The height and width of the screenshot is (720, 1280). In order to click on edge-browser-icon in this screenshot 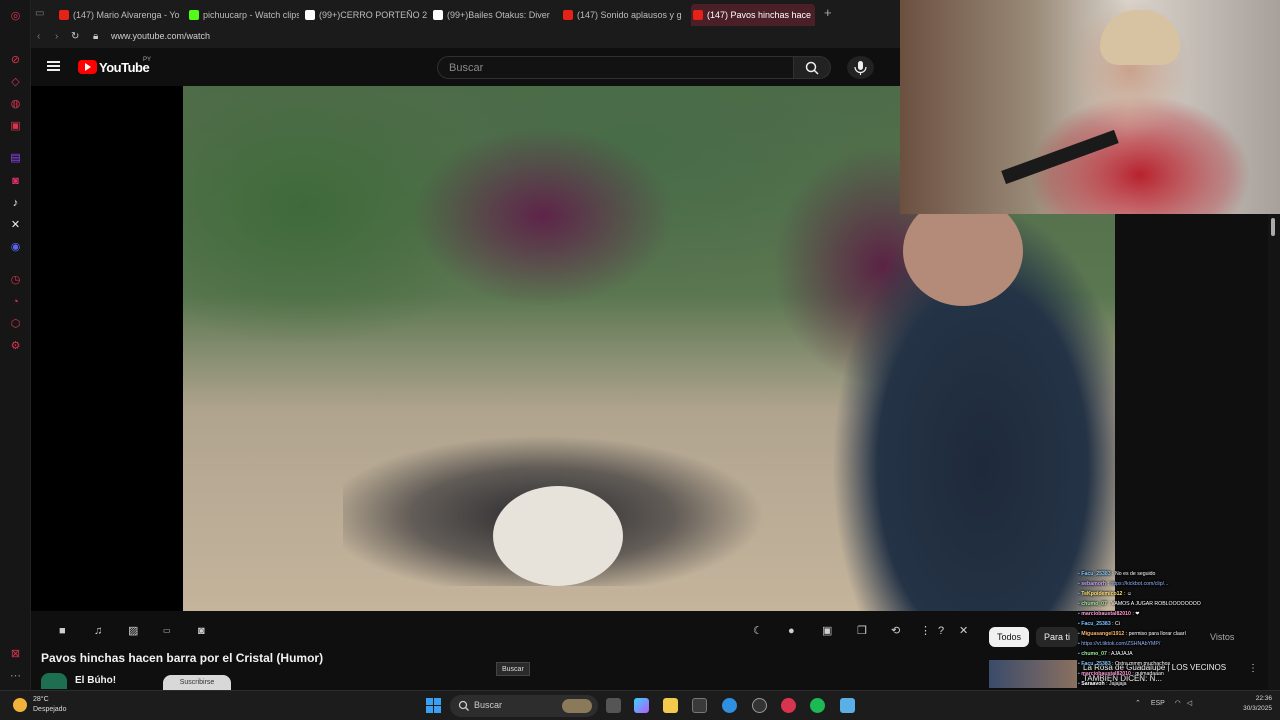, I will do `click(729, 705)`.